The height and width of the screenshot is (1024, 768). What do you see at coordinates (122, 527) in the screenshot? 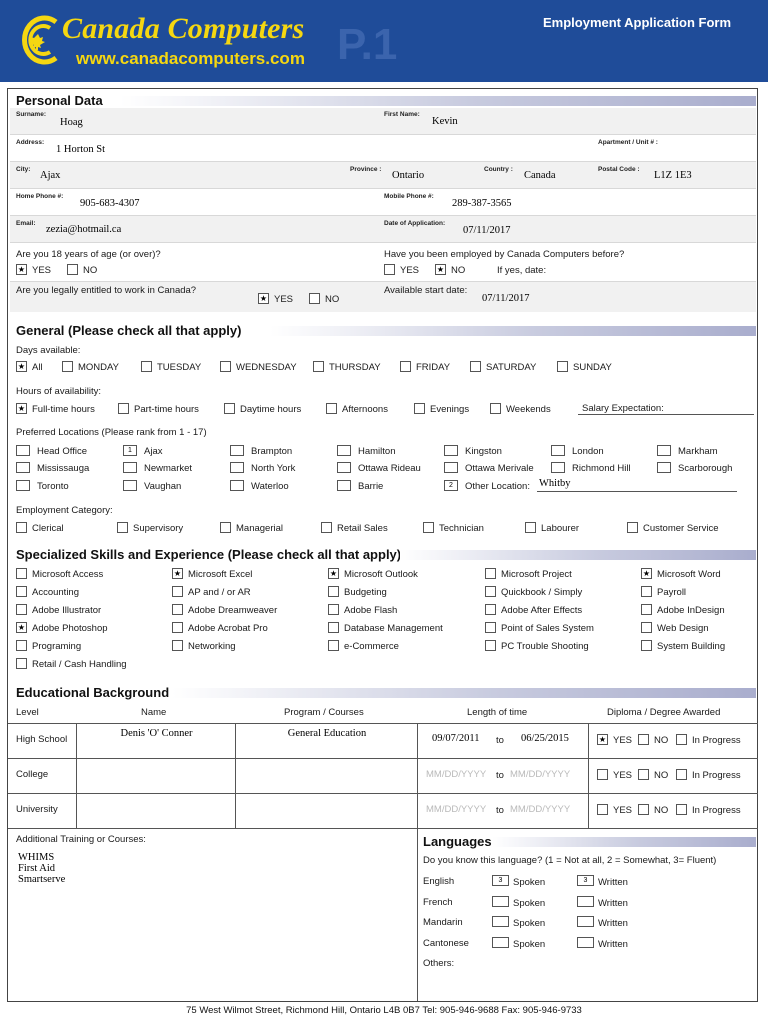
I see `category-checkbox-supervisory` at bounding box center [122, 527].